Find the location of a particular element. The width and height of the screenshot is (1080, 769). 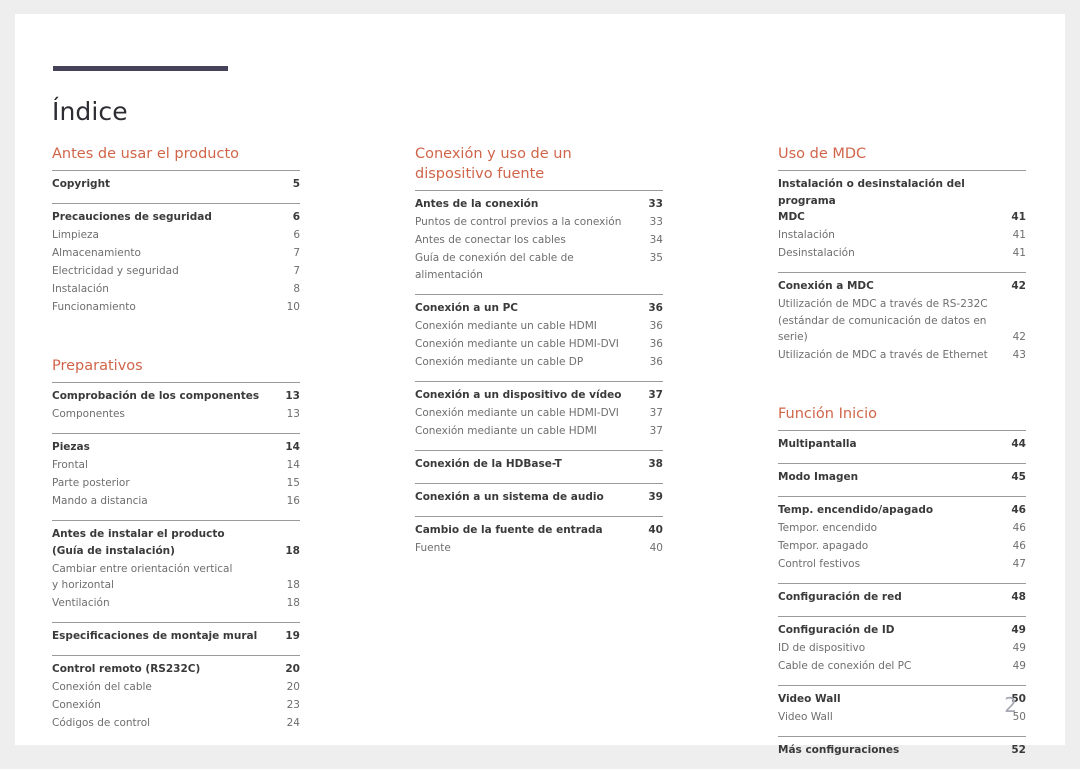

toc-entry-main: Conexión a MDC 42 is located at coordinates (902, 286).